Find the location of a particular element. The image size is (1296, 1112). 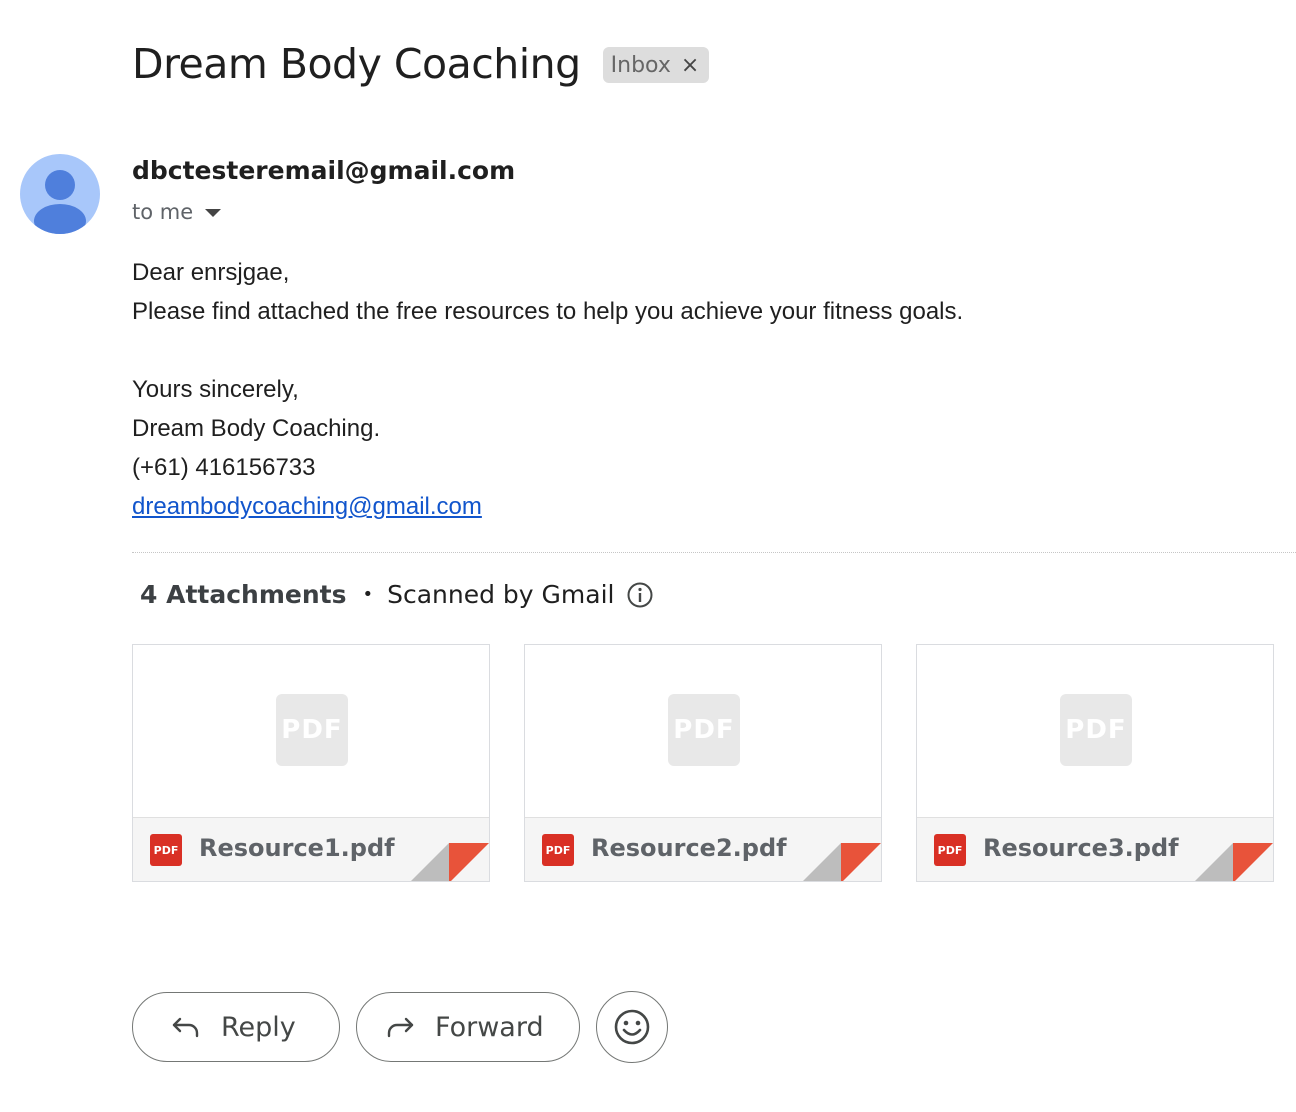

attachment-card: PDF PDF Resource1.pdf is located at coordinates (311, 763).